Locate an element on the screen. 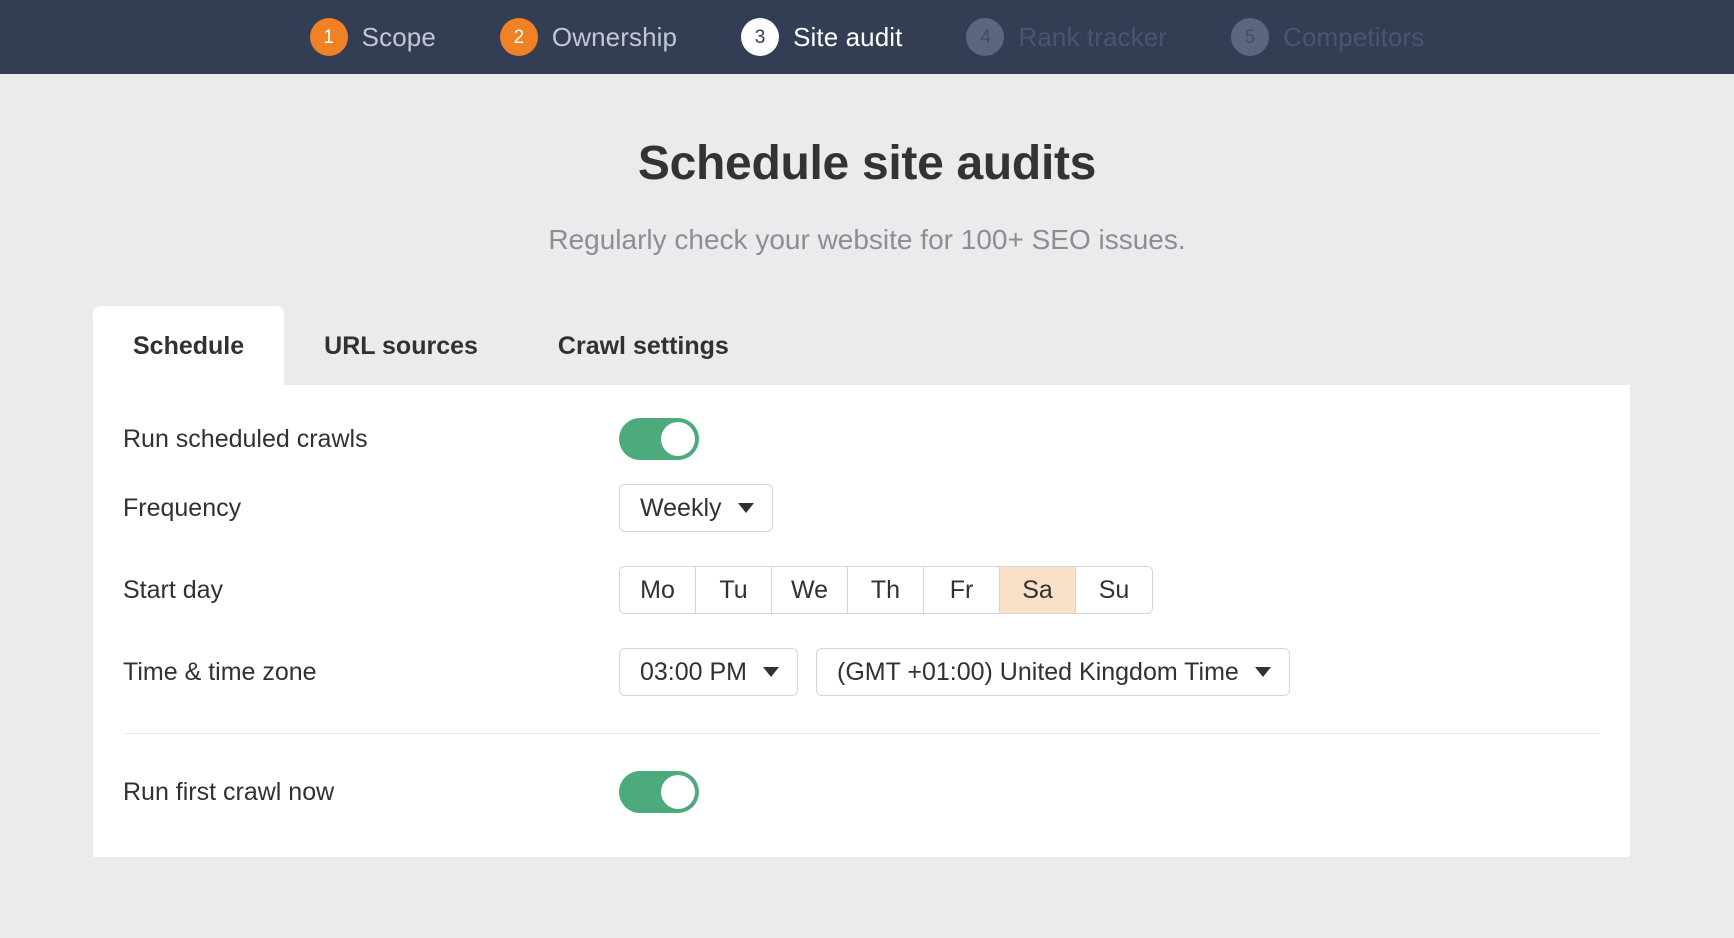 The width and height of the screenshot is (1734, 938). run-first-crawl-now-control is located at coordinates (659, 792).